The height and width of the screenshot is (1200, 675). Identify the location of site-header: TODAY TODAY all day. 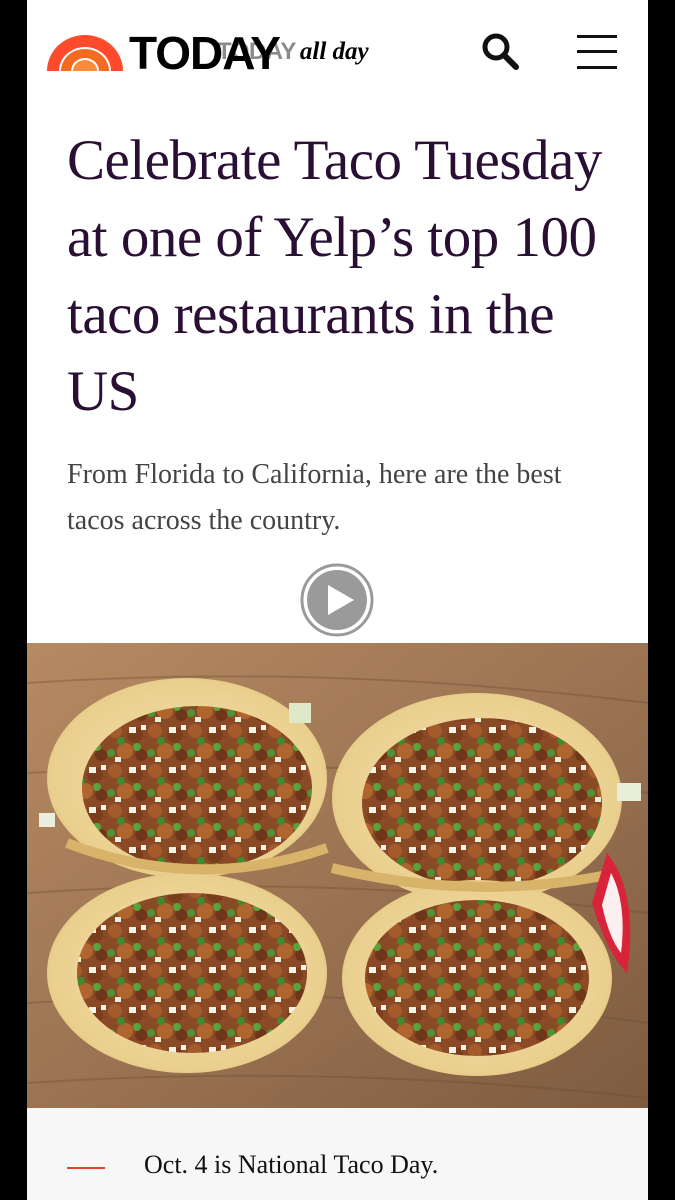
(337, 52).